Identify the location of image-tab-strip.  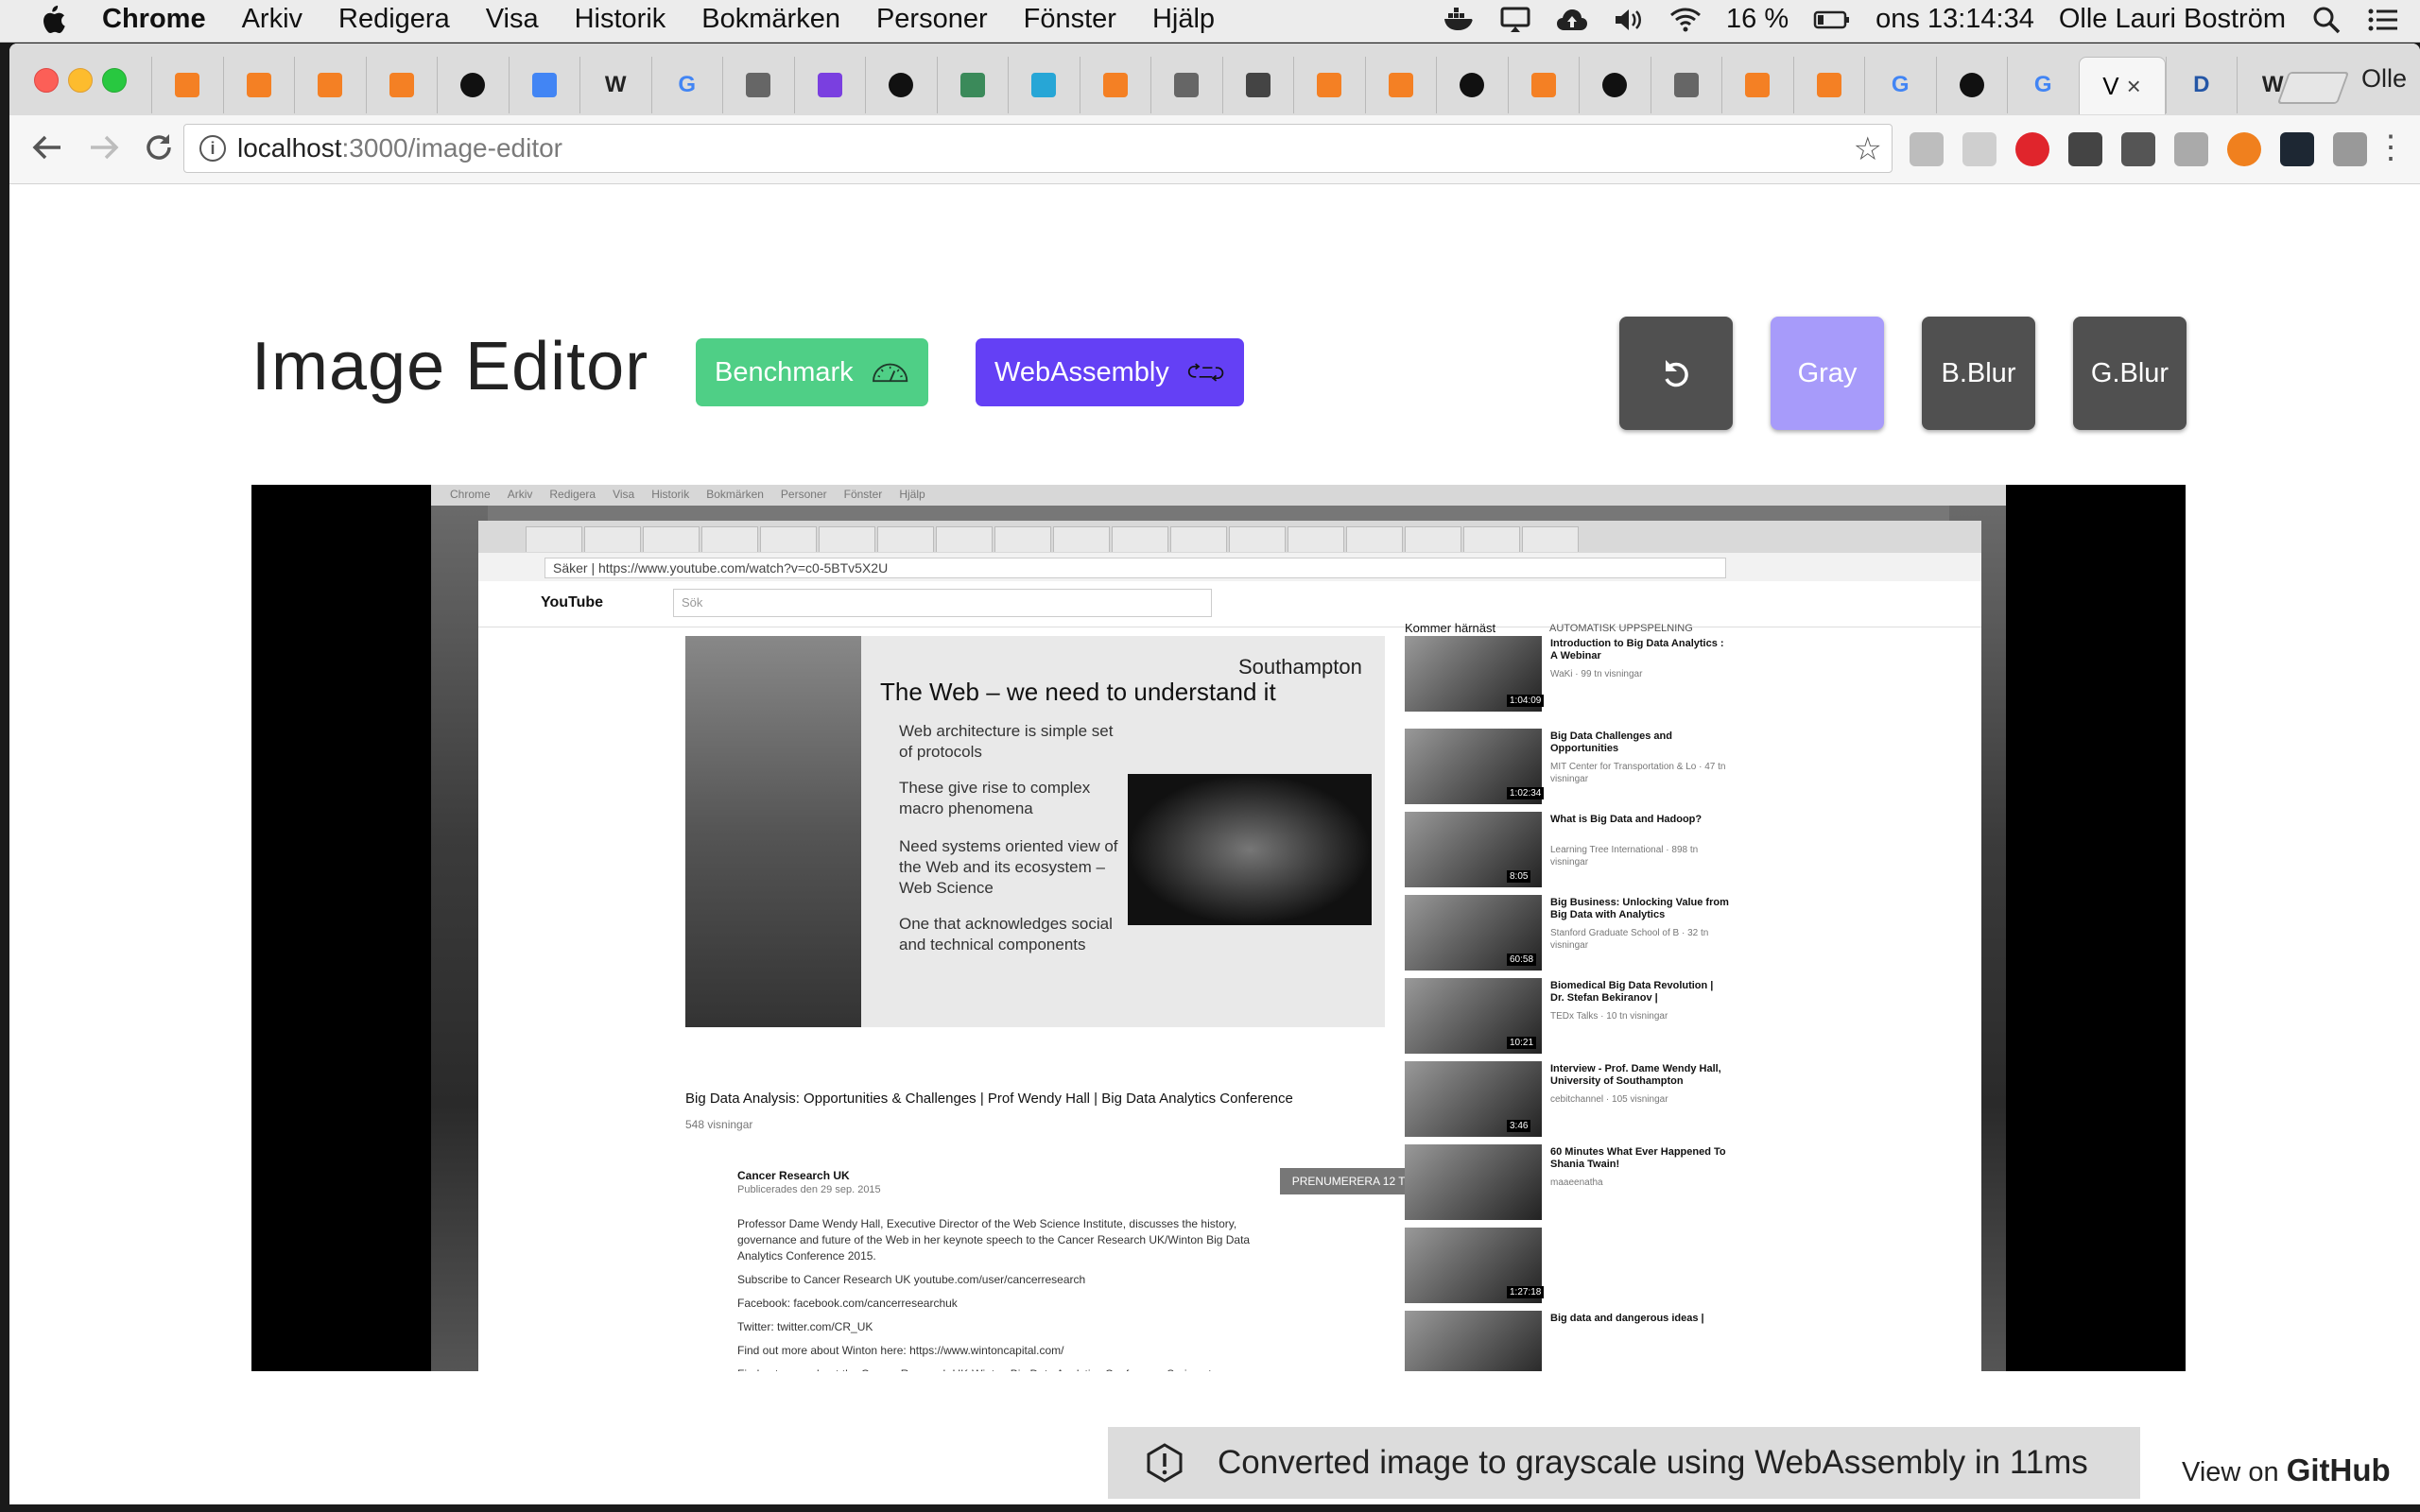
(1229, 537).